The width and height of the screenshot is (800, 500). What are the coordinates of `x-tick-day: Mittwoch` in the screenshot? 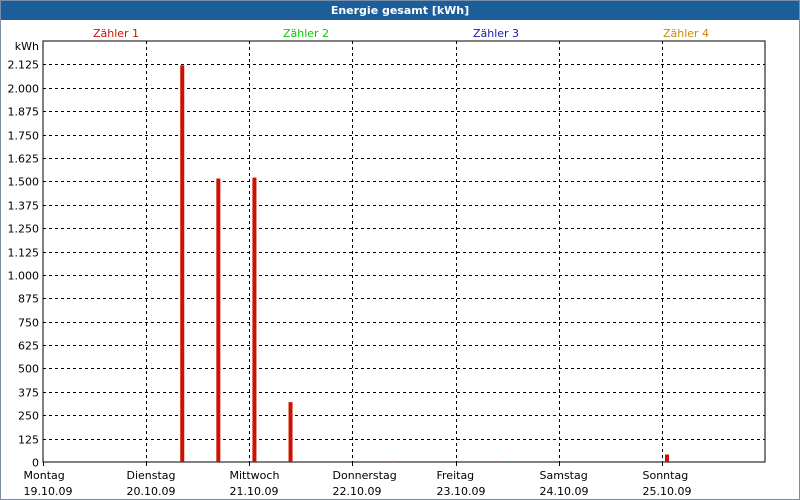 It's located at (255, 475).